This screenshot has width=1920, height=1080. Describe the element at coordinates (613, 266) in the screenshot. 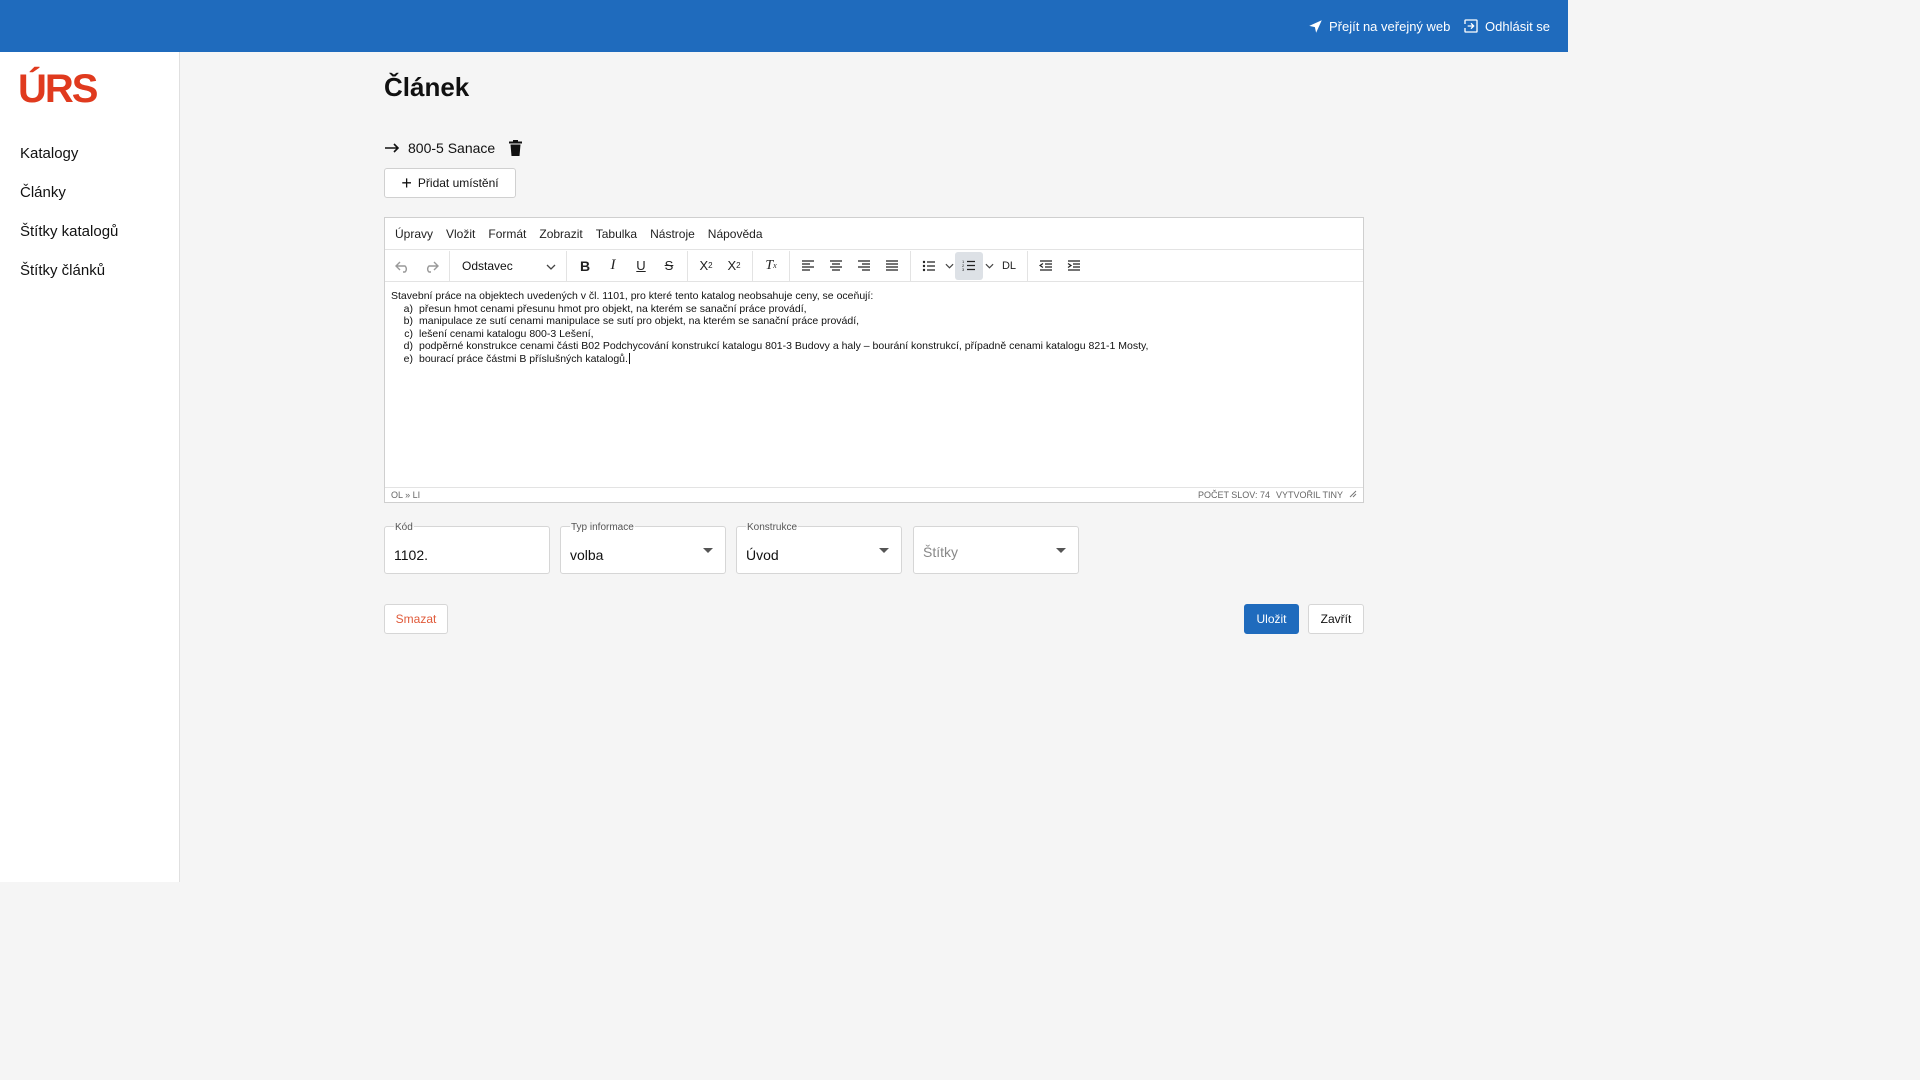

I see `italic-icon: I` at that location.